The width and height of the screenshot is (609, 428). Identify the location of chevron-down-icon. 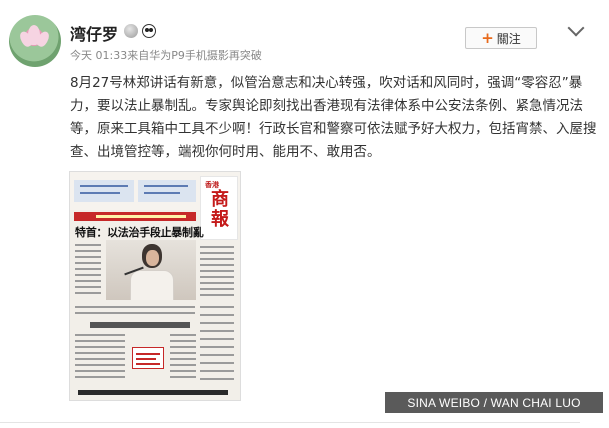
(576, 28).